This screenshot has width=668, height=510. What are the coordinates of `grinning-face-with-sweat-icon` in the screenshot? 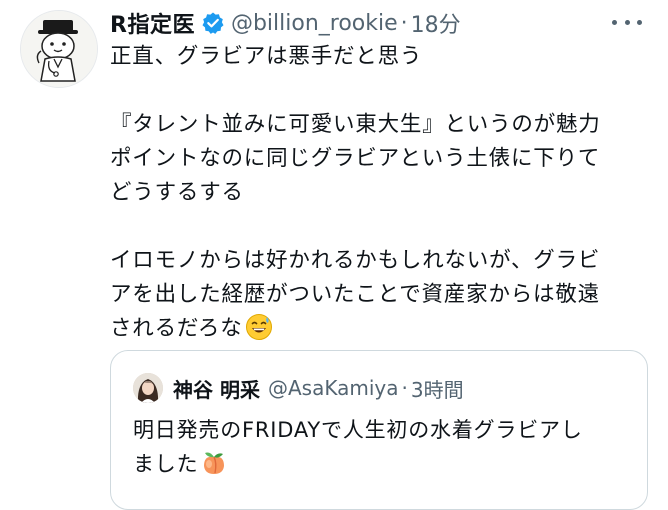 It's located at (259, 327).